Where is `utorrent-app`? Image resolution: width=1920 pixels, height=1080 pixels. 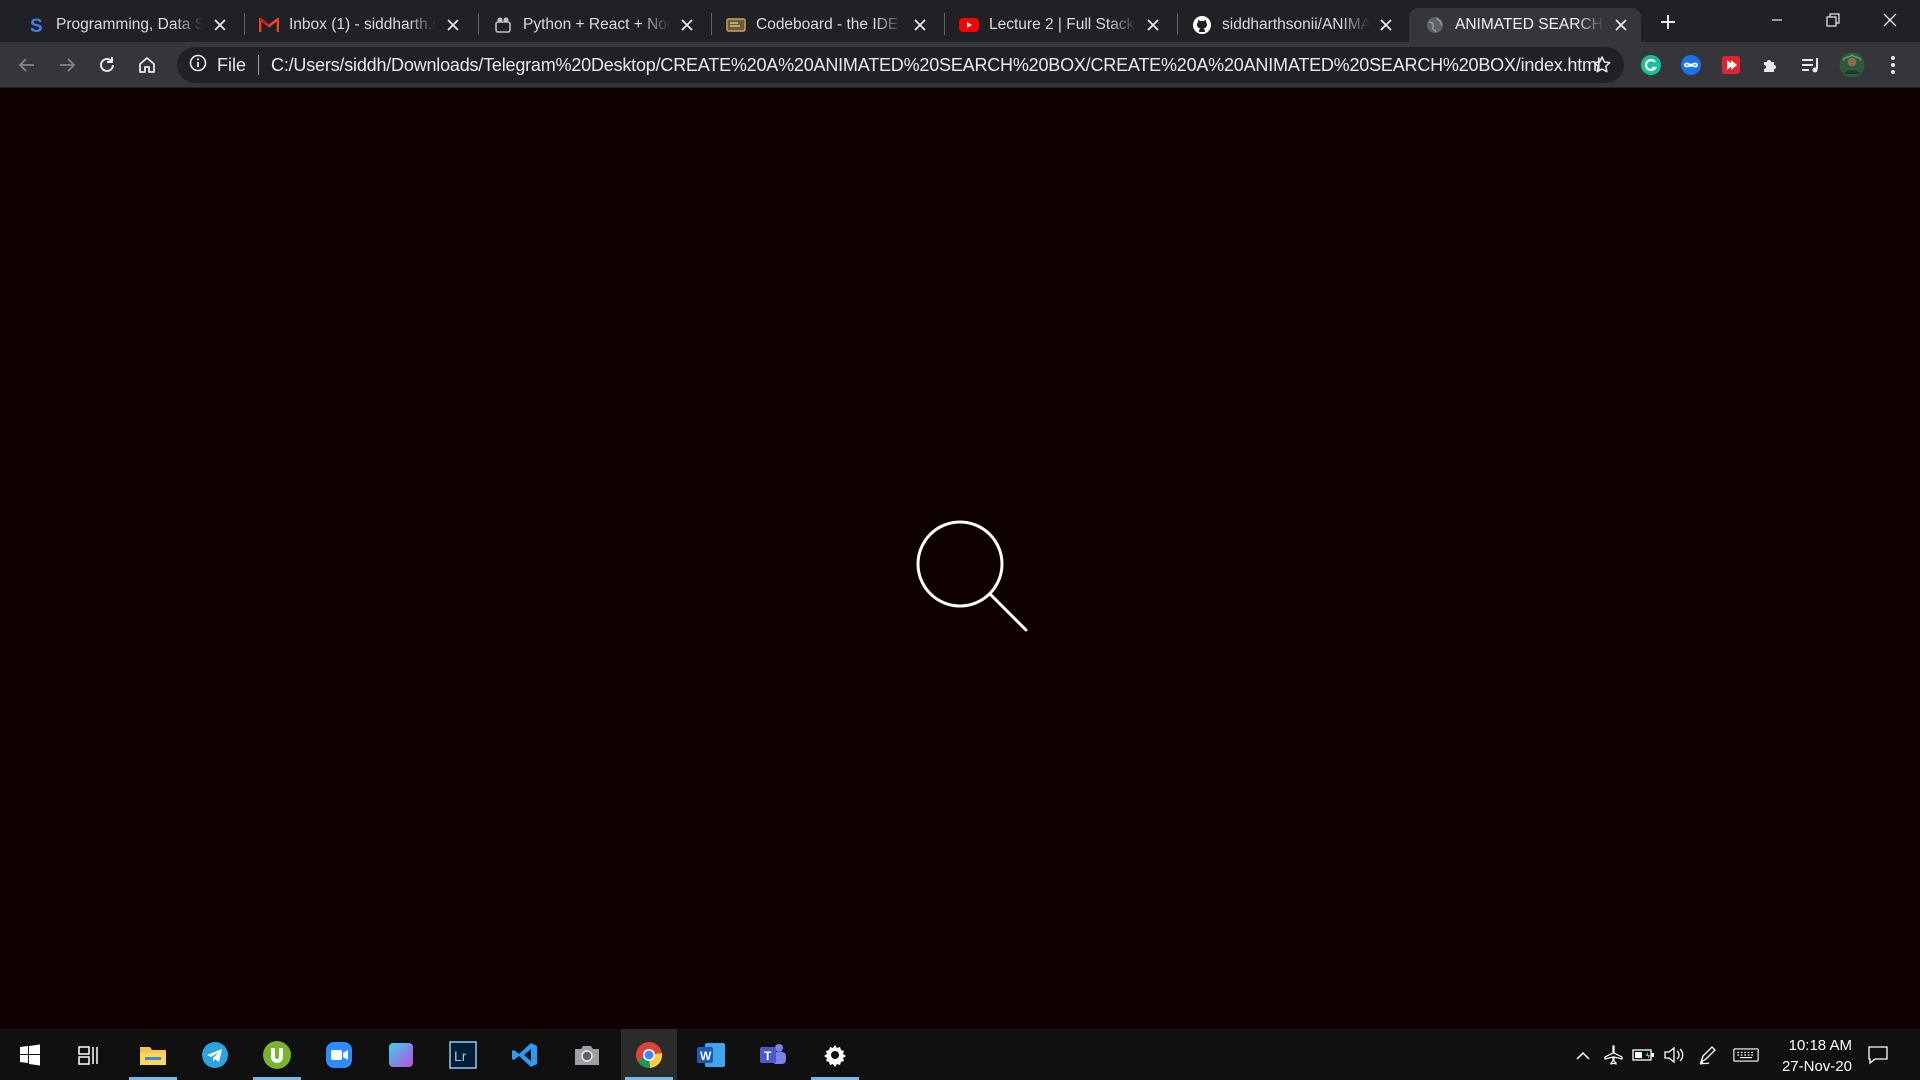
utorrent-app is located at coordinates (277, 1054).